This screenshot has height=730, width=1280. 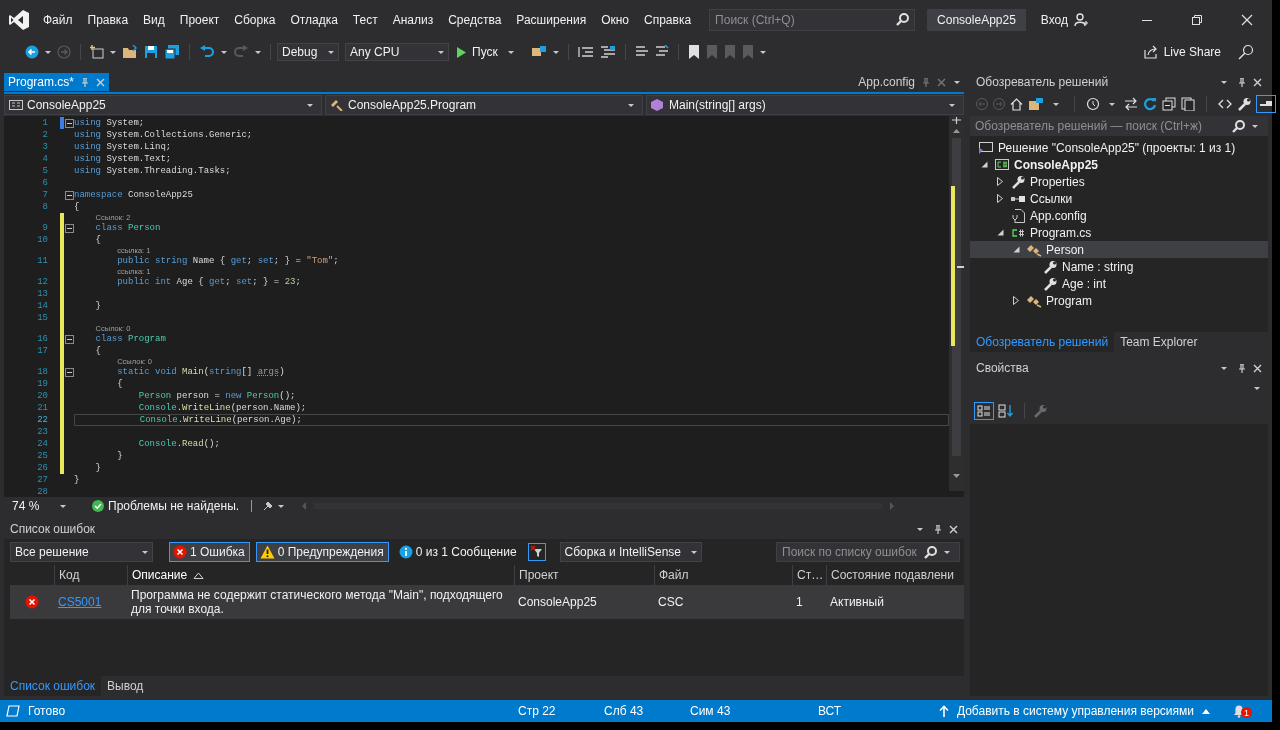 I want to click on panel-tab: Team Explorer, so click(x=1159, y=342).